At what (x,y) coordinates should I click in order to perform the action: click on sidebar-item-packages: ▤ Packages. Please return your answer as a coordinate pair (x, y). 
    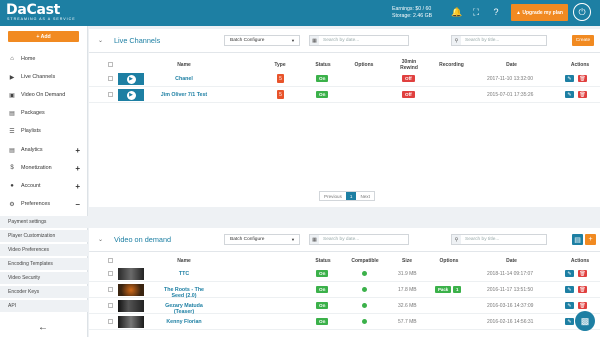
    Looking at the image, I should click on (44, 113).